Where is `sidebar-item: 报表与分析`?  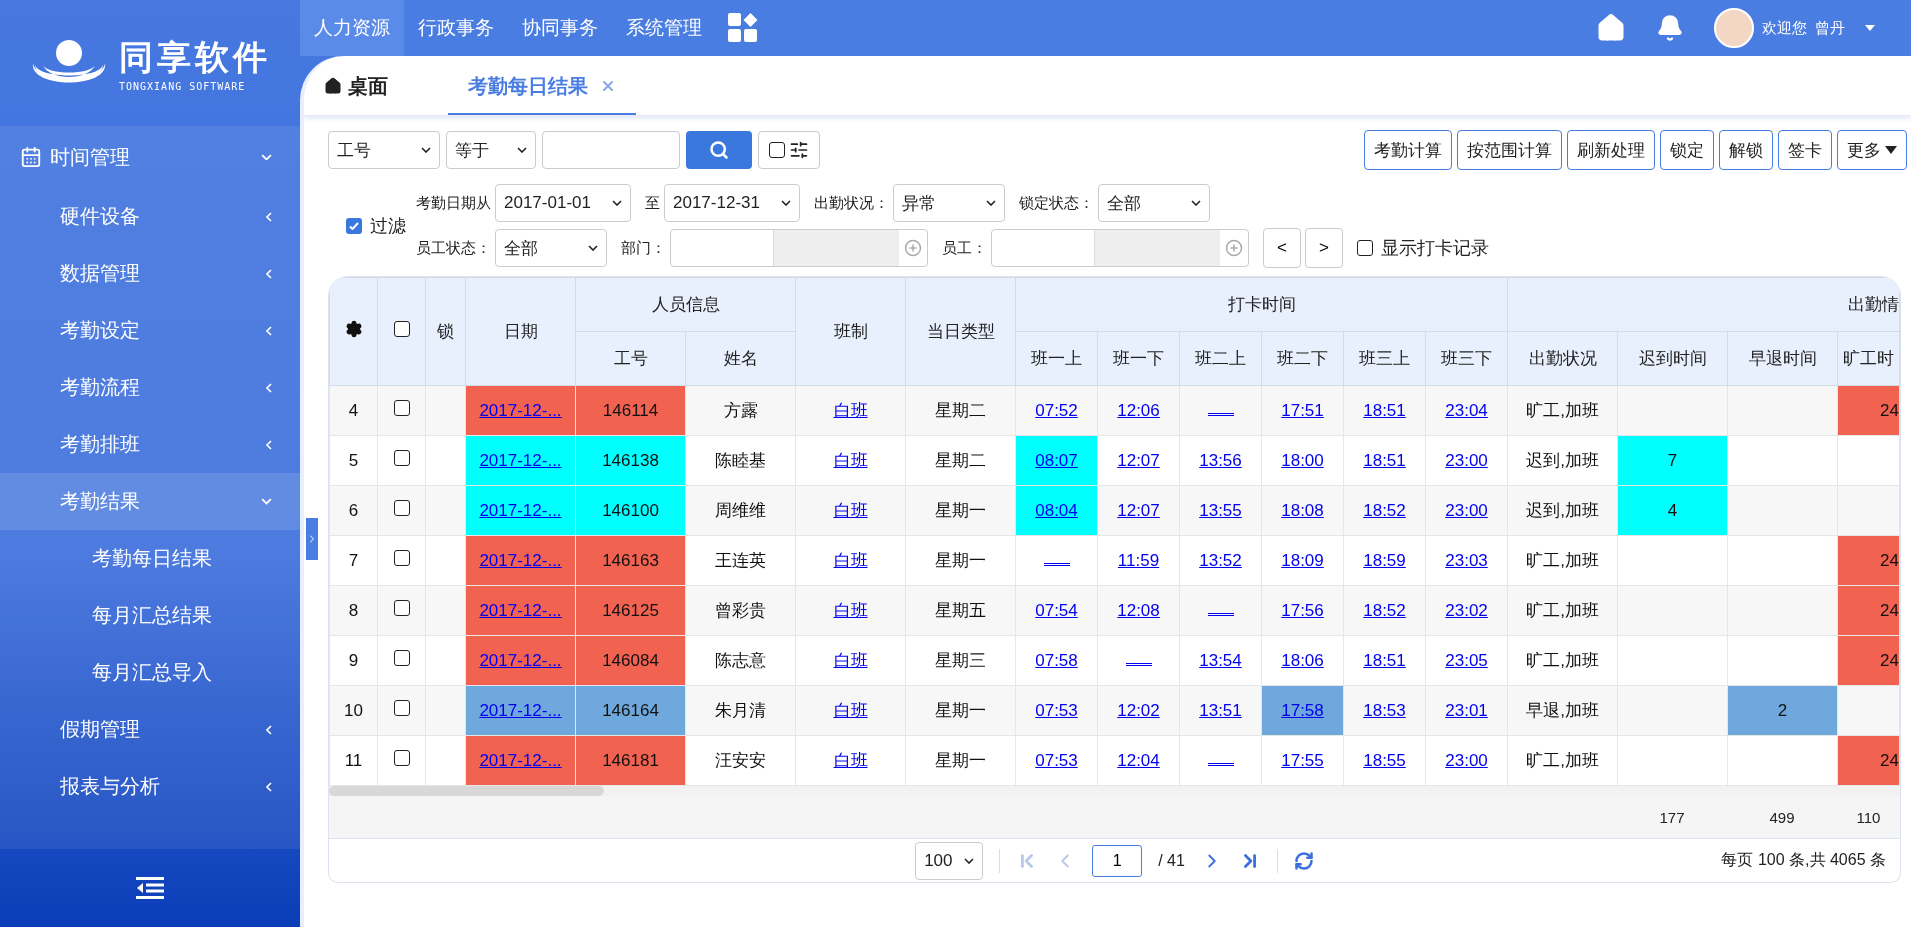 sidebar-item: 报表与分析 is located at coordinates (150, 786).